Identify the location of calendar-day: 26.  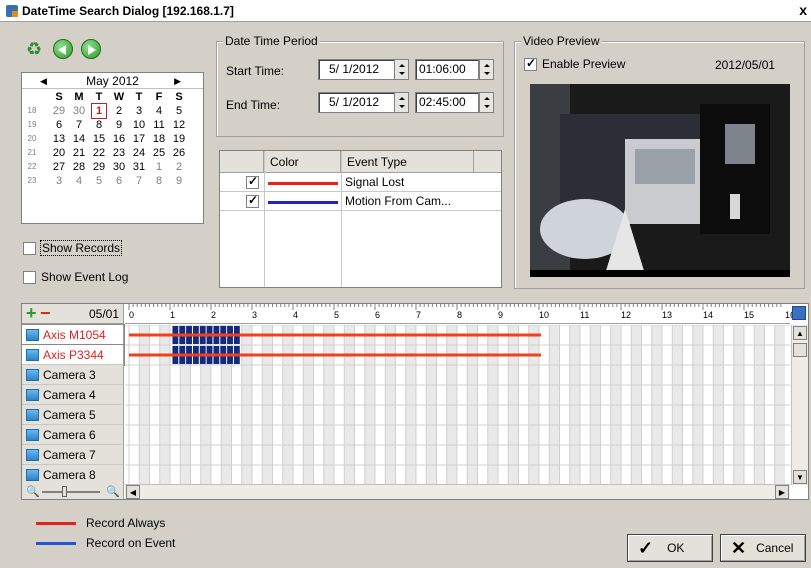
(179, 153).